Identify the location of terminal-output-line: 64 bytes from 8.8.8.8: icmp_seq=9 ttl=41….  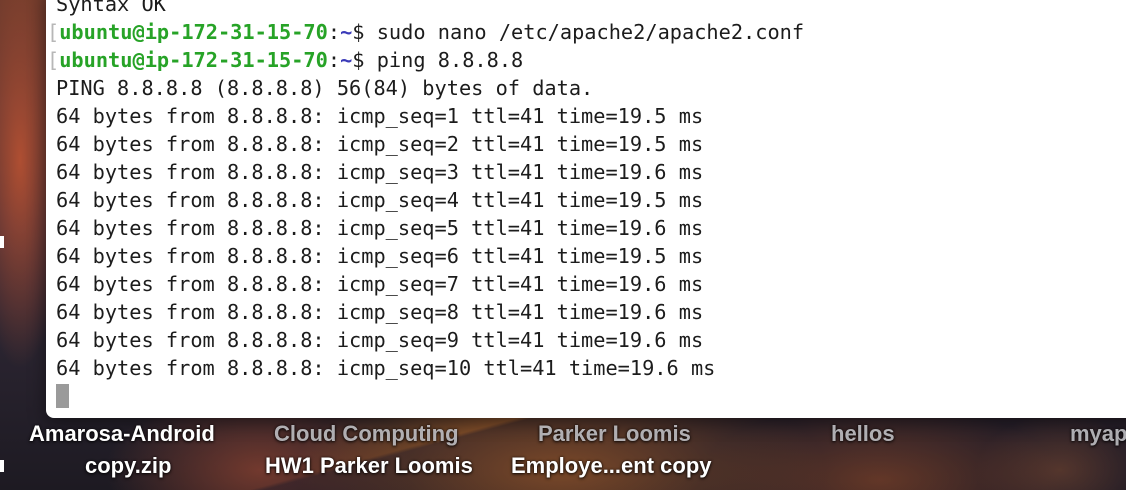
(380, 340).